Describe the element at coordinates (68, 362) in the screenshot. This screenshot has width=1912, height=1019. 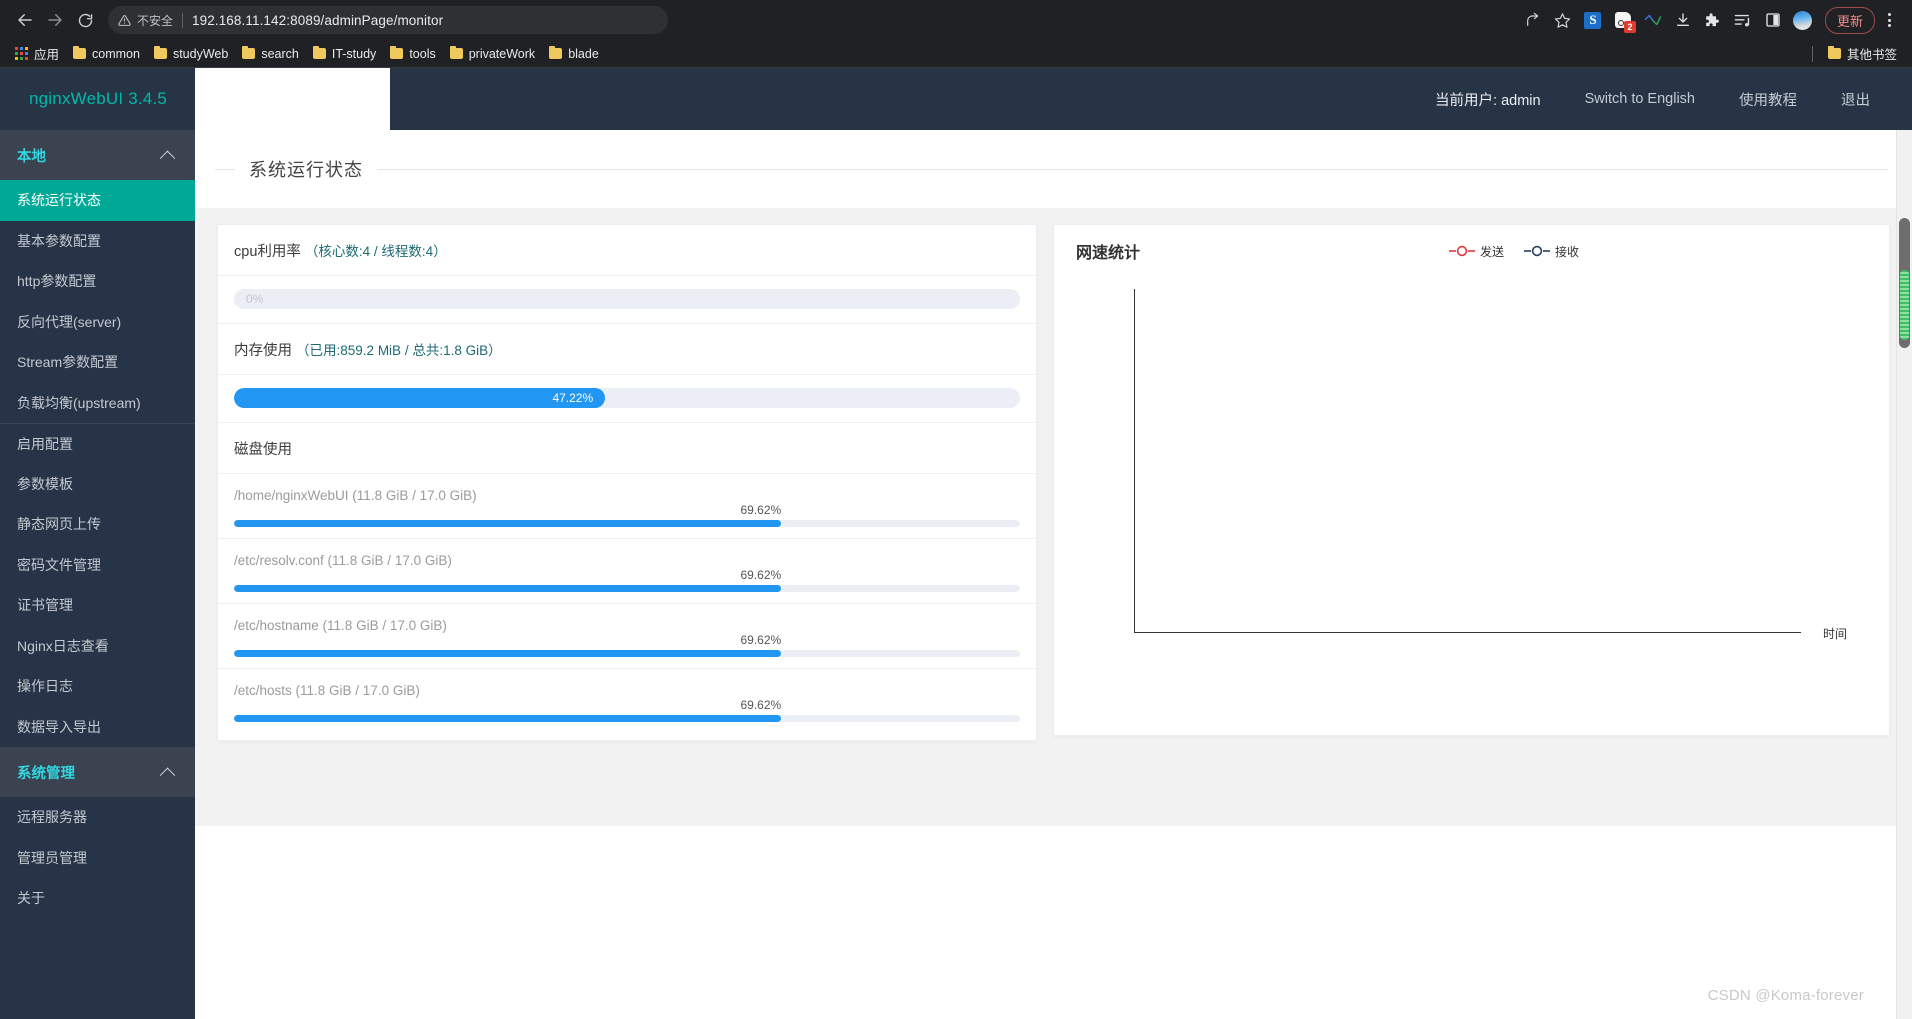
I see `sidebar-item-label: Stream参数配置` at that location.